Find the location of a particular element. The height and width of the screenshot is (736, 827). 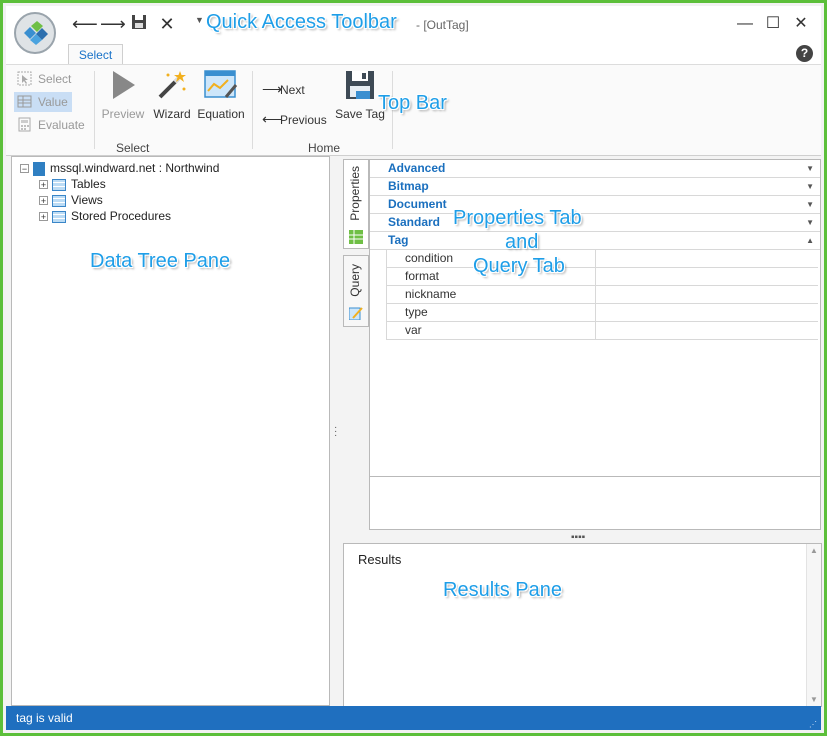

property-name: condition is located at coordinates (429, 258).